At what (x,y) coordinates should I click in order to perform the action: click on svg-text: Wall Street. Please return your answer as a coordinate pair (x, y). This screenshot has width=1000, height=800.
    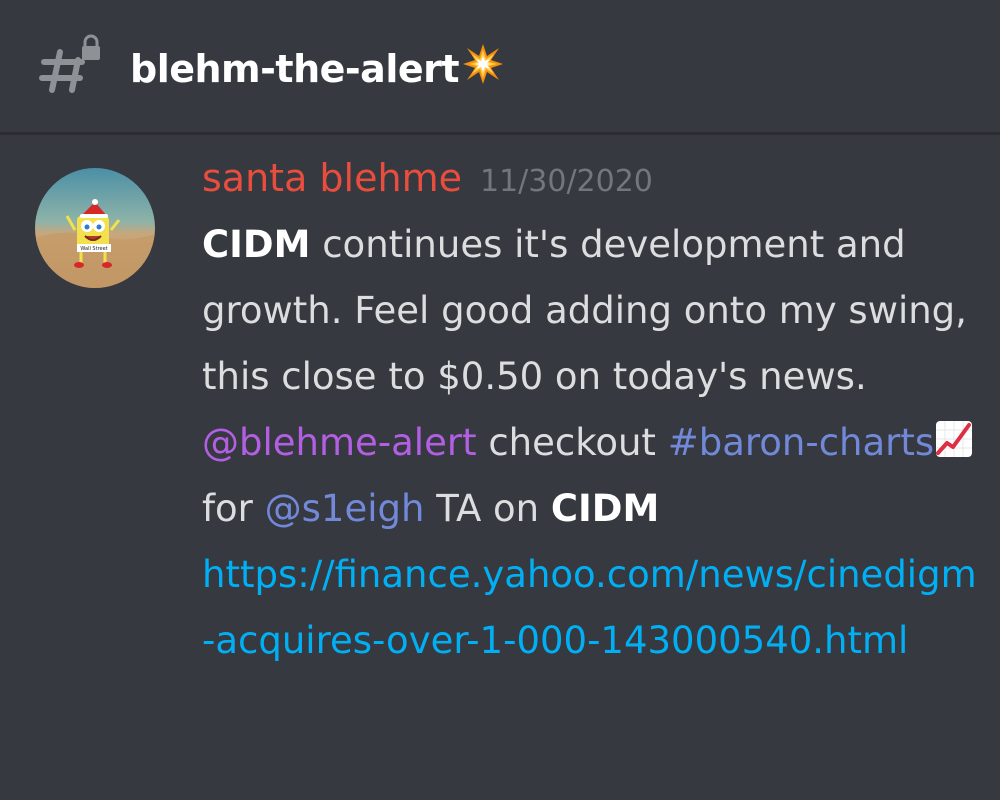
    Looking at the image, I should click on (93, 249).